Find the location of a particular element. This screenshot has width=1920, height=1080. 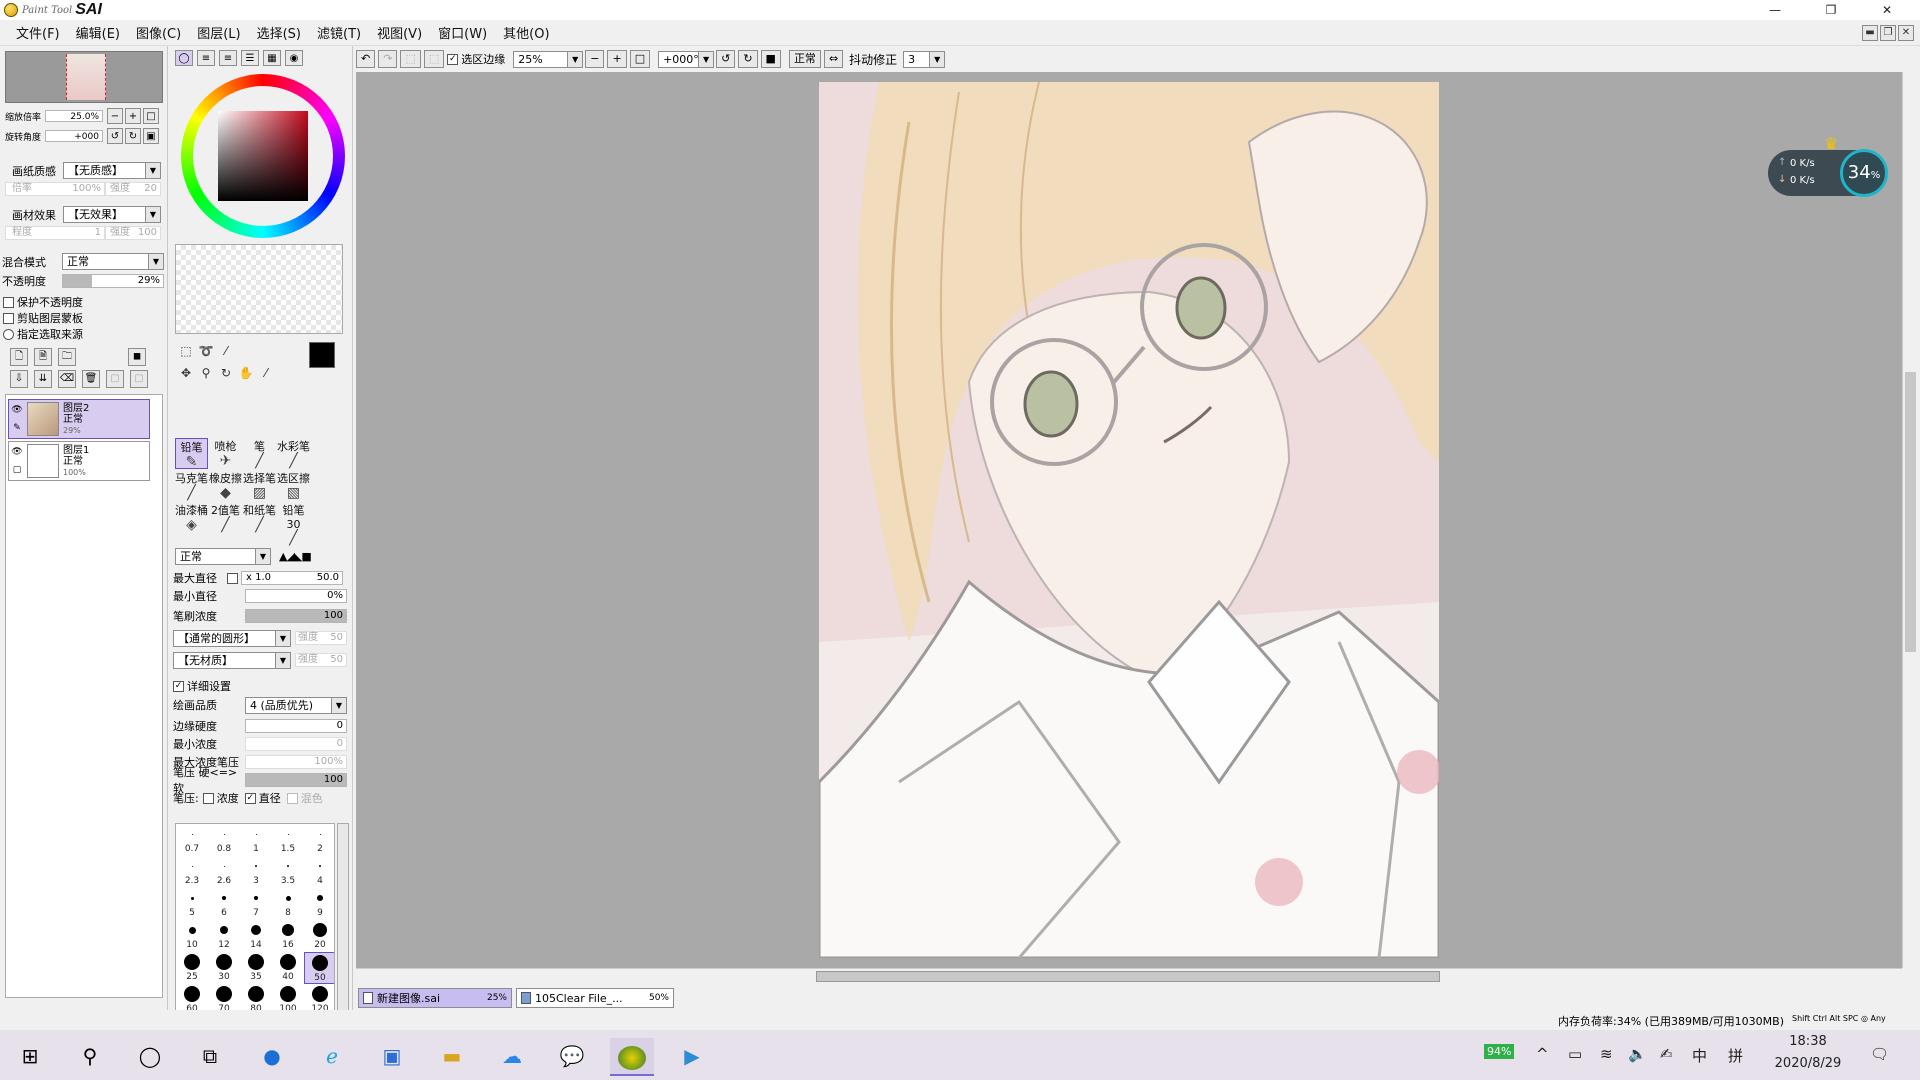

brush-eraser: 橡皮擦 ◆ is located at coordinates (225, 485).